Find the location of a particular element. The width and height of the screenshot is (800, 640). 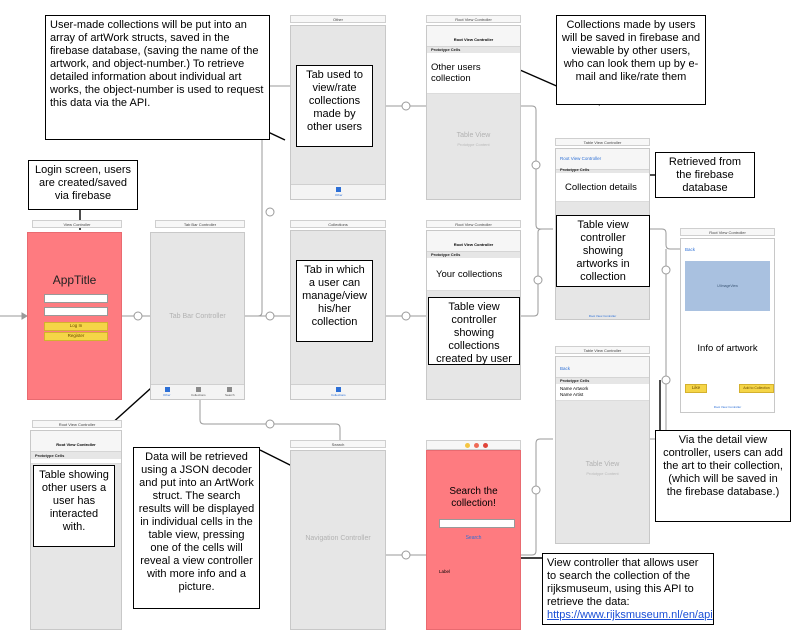

back-link: Root View Controller is located at coordinates (580, 158).